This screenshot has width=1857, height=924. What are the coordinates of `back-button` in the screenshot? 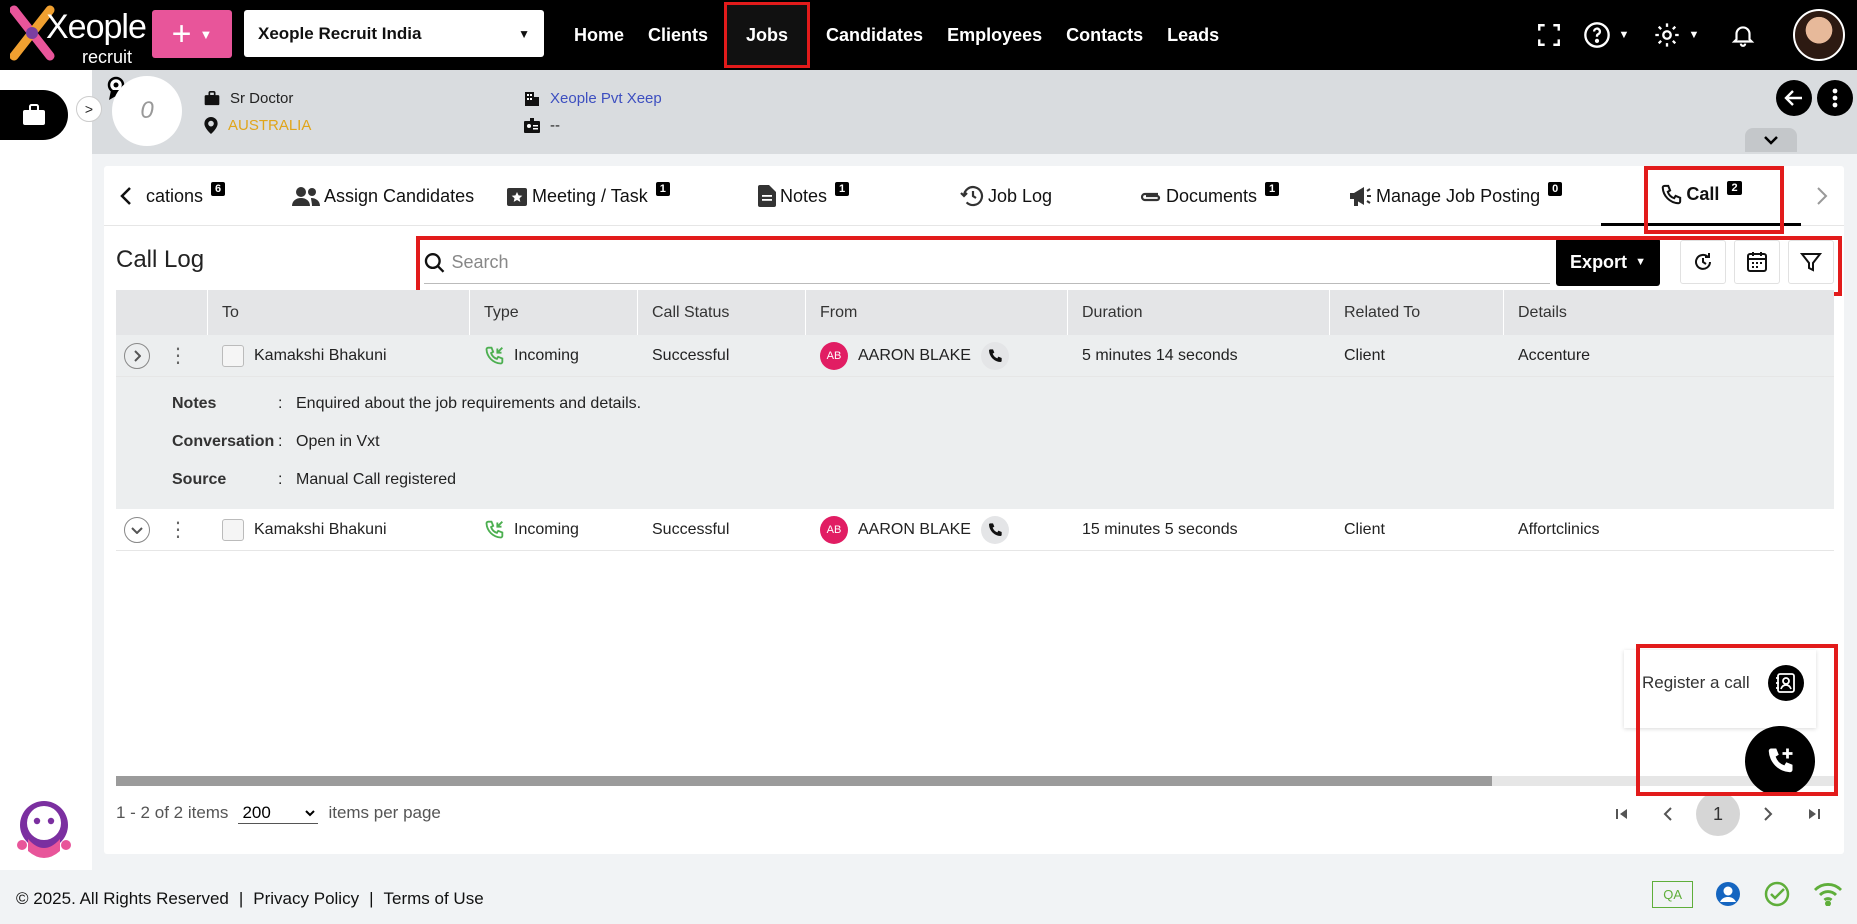 It's located at (1794, 98).